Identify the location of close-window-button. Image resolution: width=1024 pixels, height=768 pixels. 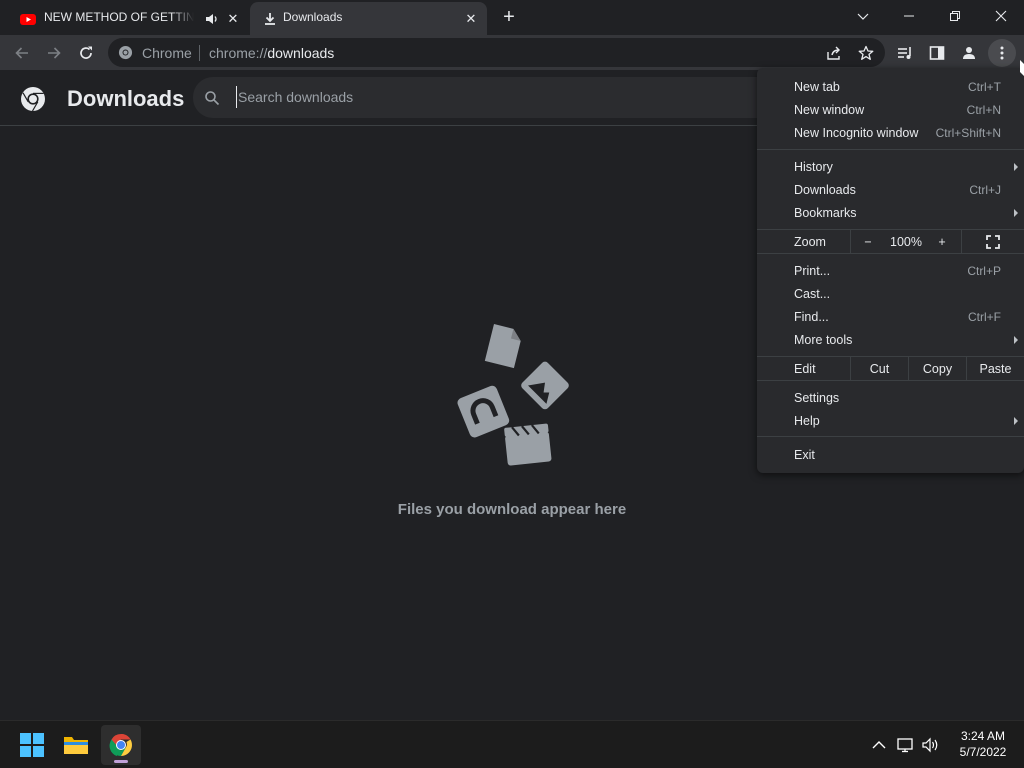
(1001, 16).